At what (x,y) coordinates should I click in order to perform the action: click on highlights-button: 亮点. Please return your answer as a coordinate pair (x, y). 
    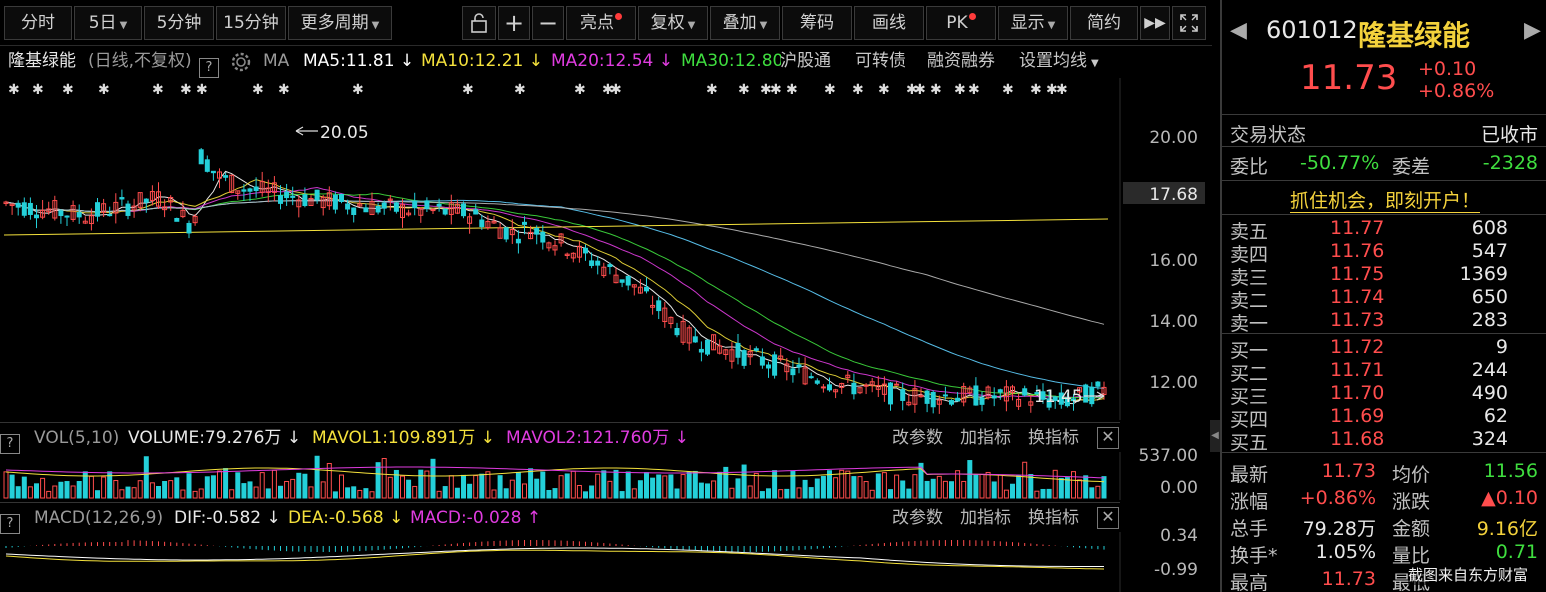
    Looking at the image, I should click on (601, 23).